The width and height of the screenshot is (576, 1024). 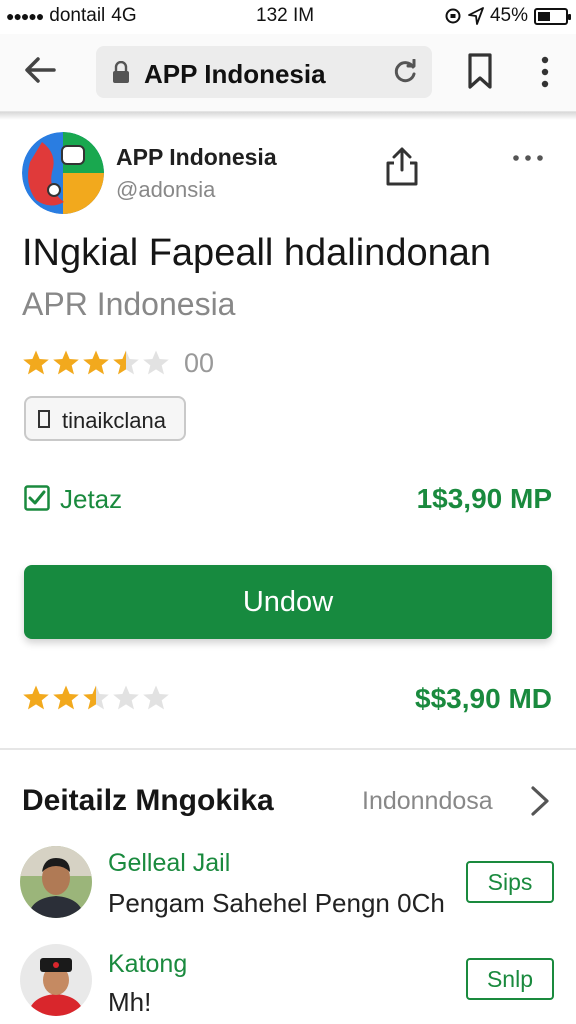 What do you see at coordinates (130, 1002) in the screenshot?
I see `review-text: Mh!` at bounding box center [130, 1002].